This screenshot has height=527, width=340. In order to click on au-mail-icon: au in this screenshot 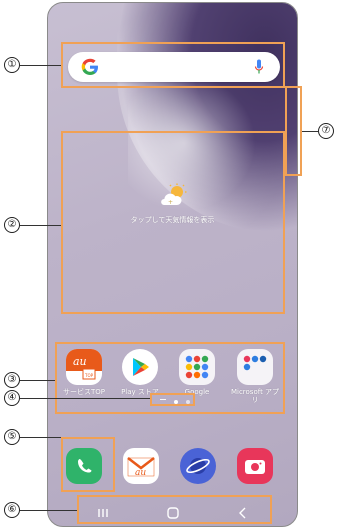, I will do `click(141, 466)`.